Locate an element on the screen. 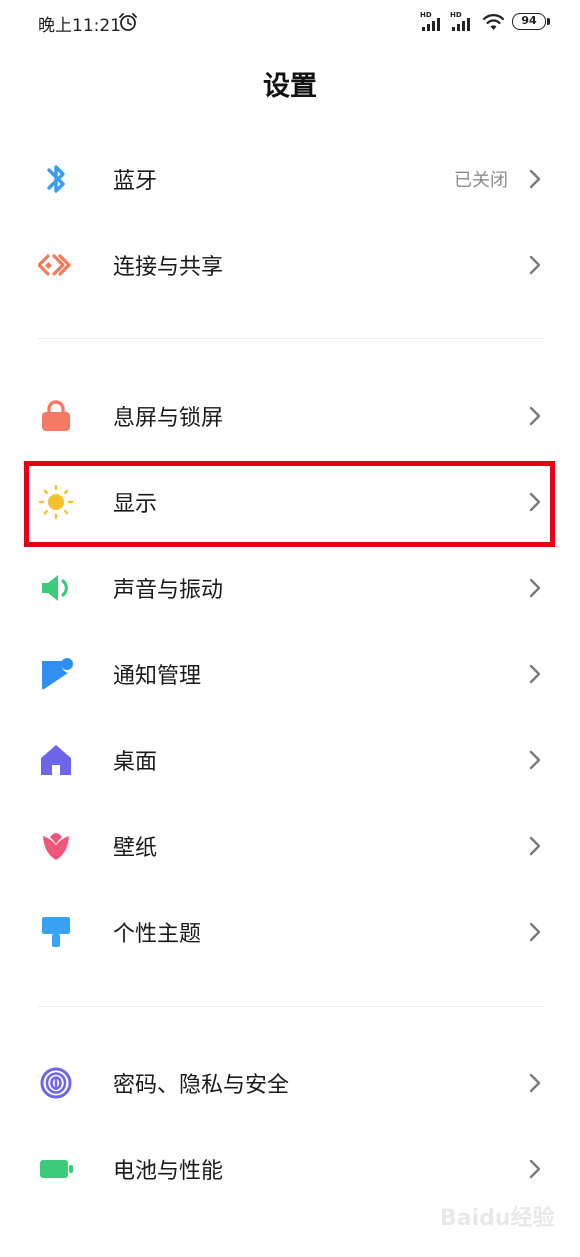 The width and height of the screenshot is (580, 1257). status-bar: 晚上11:21 HD HD 94 is located at coordinates (290, 23).